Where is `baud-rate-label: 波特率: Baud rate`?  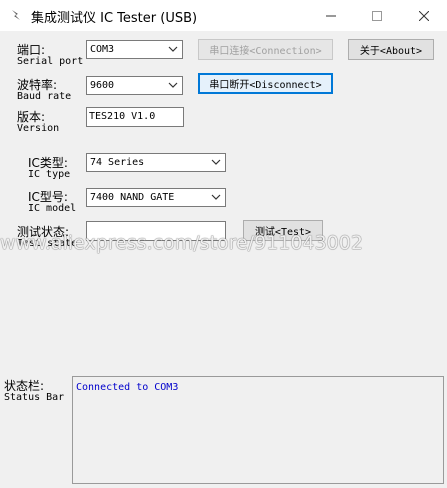 baud-rate-label: 波特率: Baud rate is located at coordinates (44, 90).